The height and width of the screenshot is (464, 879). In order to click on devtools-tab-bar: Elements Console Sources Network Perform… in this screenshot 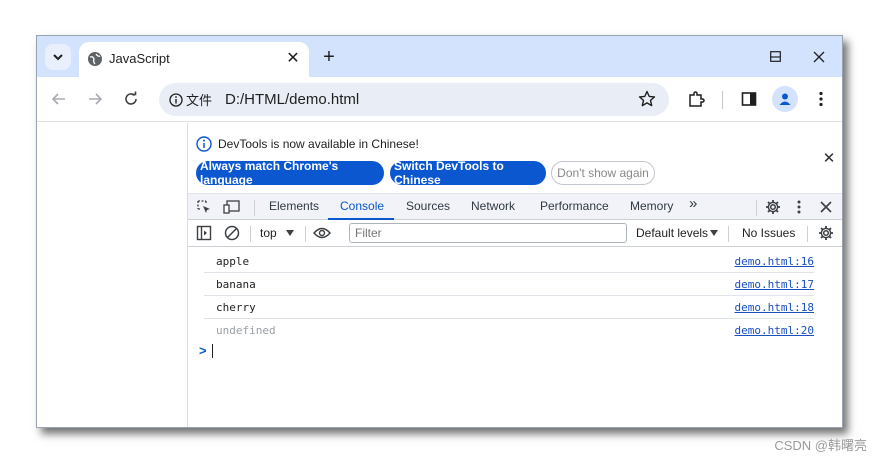, I will do `click(515, 206)`.